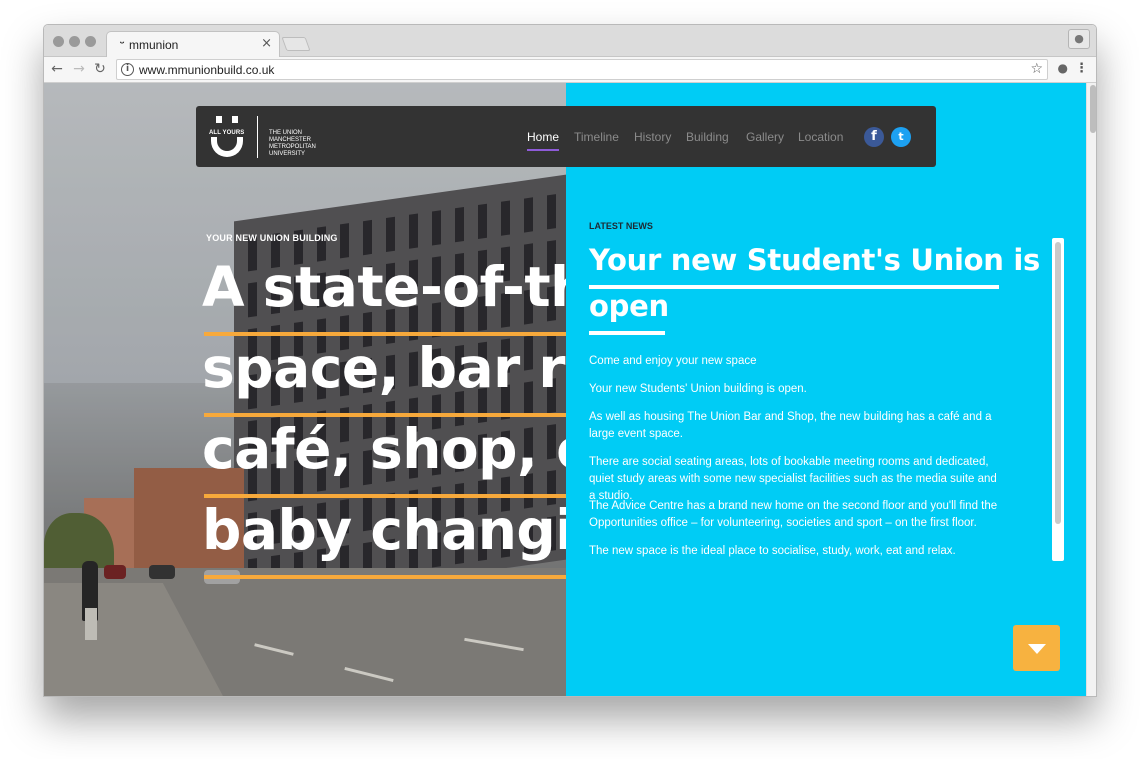 The height and width of the screenshot is (759, 1140). Describe the element at coordinates (285, 133) in the screenshot. I see `logo-line: THE UNION` at that location.